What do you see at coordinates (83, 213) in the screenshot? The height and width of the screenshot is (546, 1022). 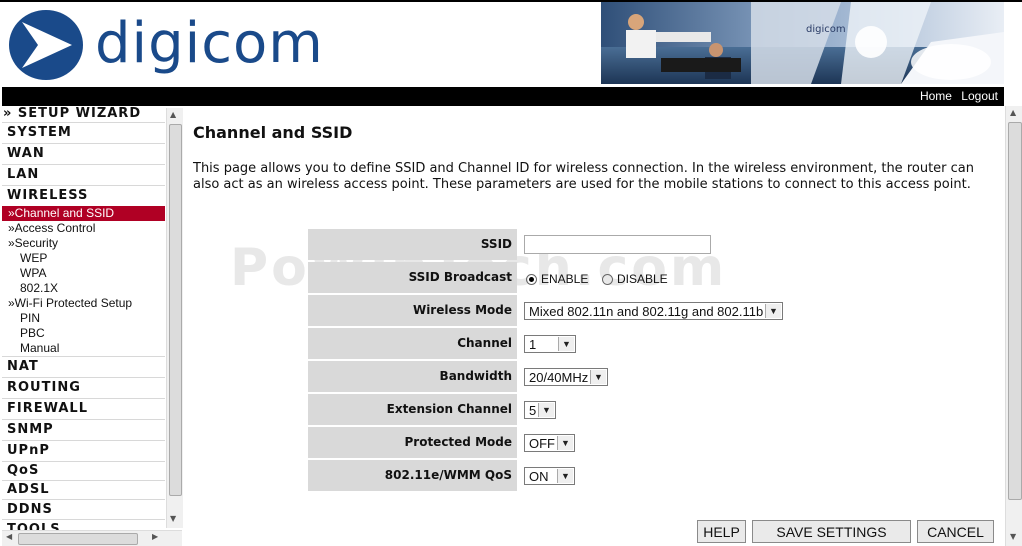 I see `sidebar-subitem-channel-ssid: »Channel and SSID` at bounding box center [83, 213].